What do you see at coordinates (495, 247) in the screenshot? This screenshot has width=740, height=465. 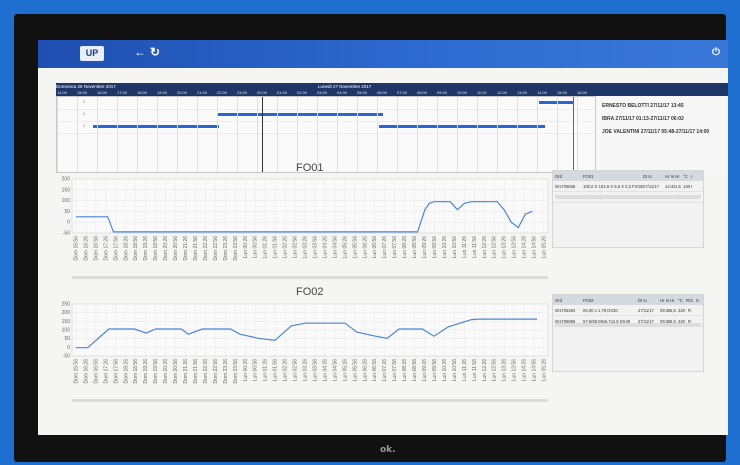 I see `x-tick-label: Lun 12:56` at bounding box center [495, 247].